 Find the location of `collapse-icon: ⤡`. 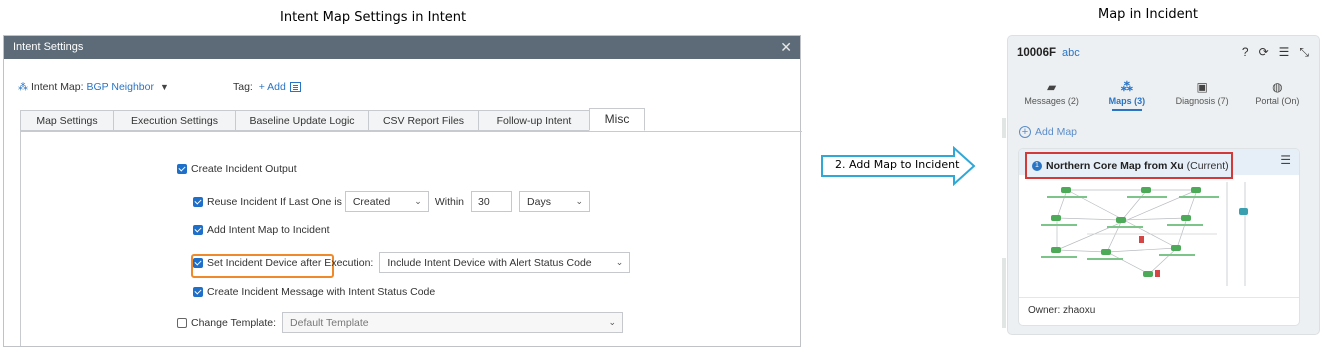

collapse-icon: ⤡ is located at coordinates (1304, 52).